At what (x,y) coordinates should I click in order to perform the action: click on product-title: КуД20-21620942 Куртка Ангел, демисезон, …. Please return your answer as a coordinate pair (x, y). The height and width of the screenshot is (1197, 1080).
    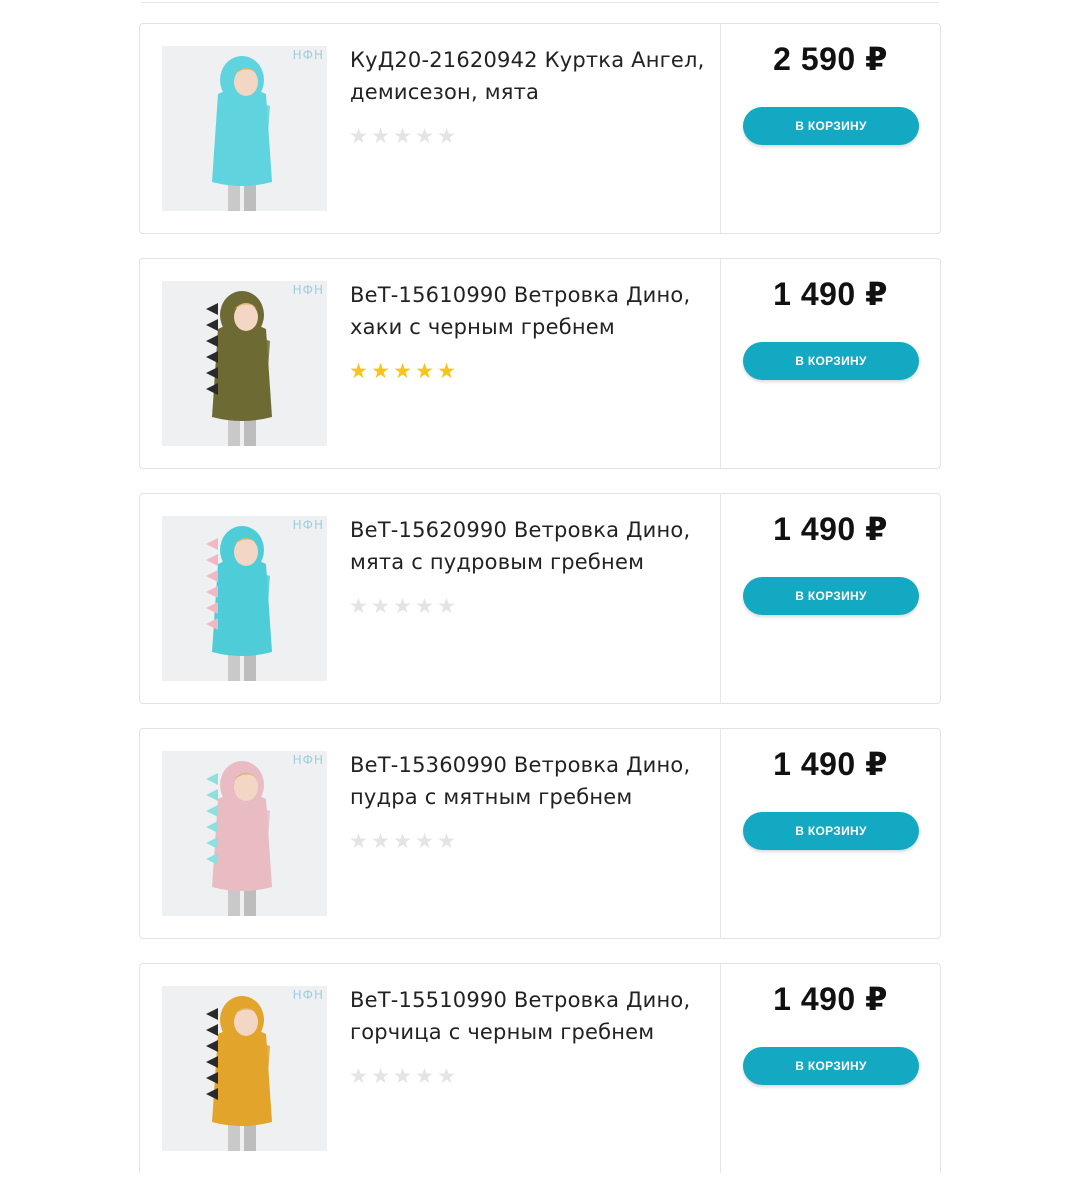
    Looking at the image, I should click on (530, 76).